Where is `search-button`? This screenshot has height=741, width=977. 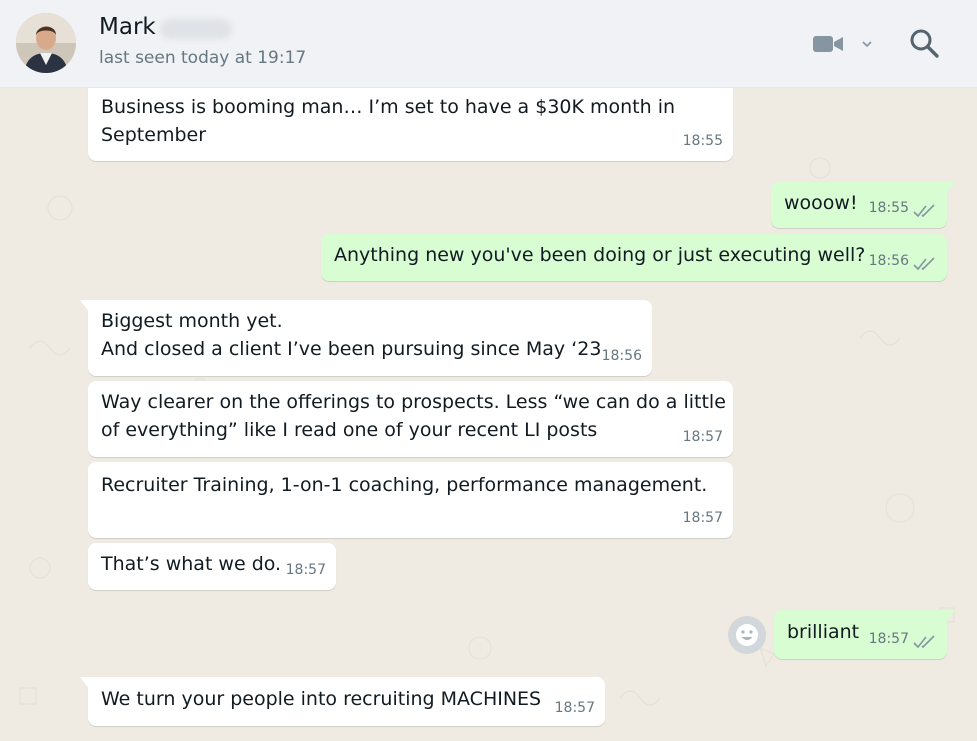
search-button is located at coordinates (924, 44).